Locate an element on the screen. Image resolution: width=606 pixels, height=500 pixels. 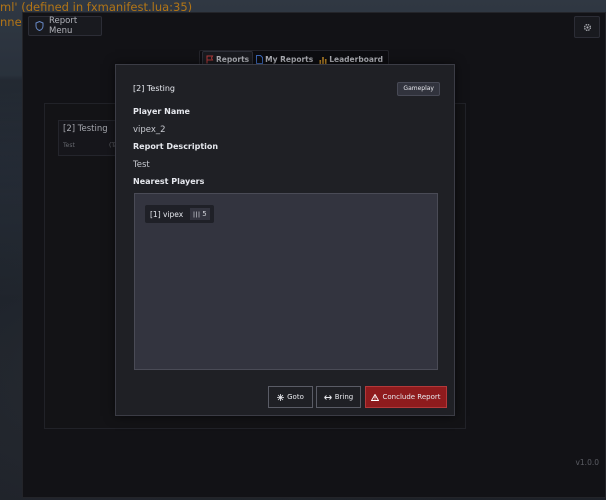
arrows-icon is located at coordinates (327, 397).